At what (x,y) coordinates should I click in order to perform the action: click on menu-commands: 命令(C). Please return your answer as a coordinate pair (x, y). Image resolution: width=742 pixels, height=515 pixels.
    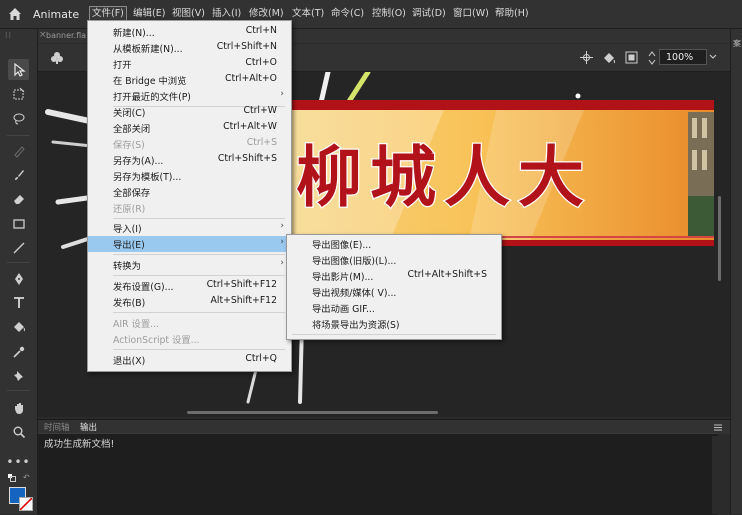
    Looking at the image, I should click on (347, 14).